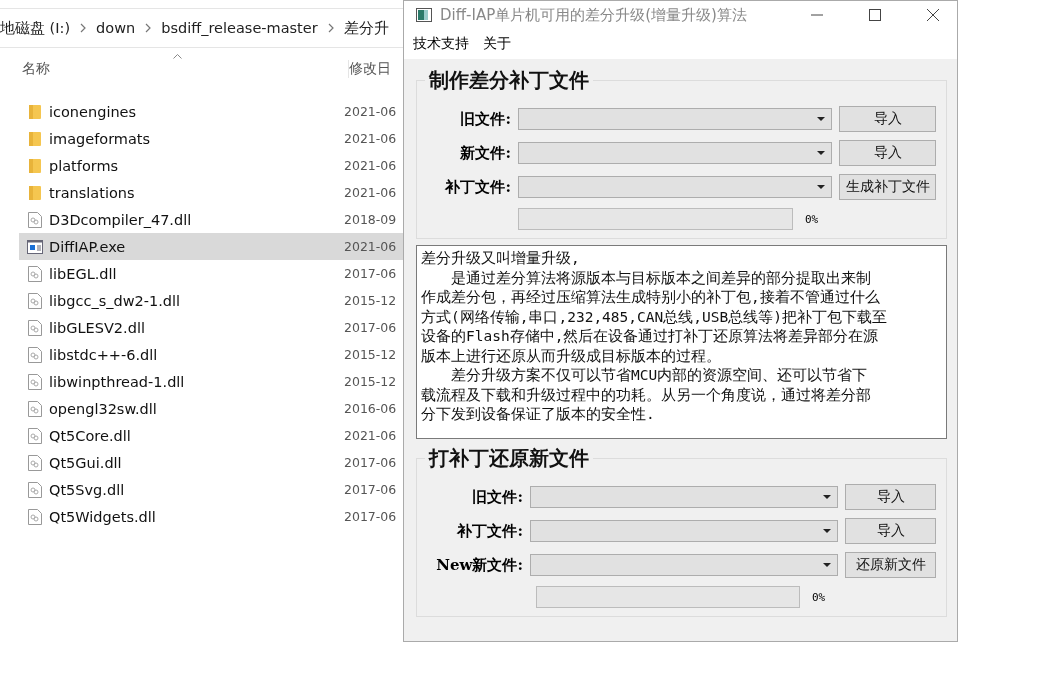 The height and width of the screenshot is (684, 1052). I want to click on description-box, so click(681, 342).